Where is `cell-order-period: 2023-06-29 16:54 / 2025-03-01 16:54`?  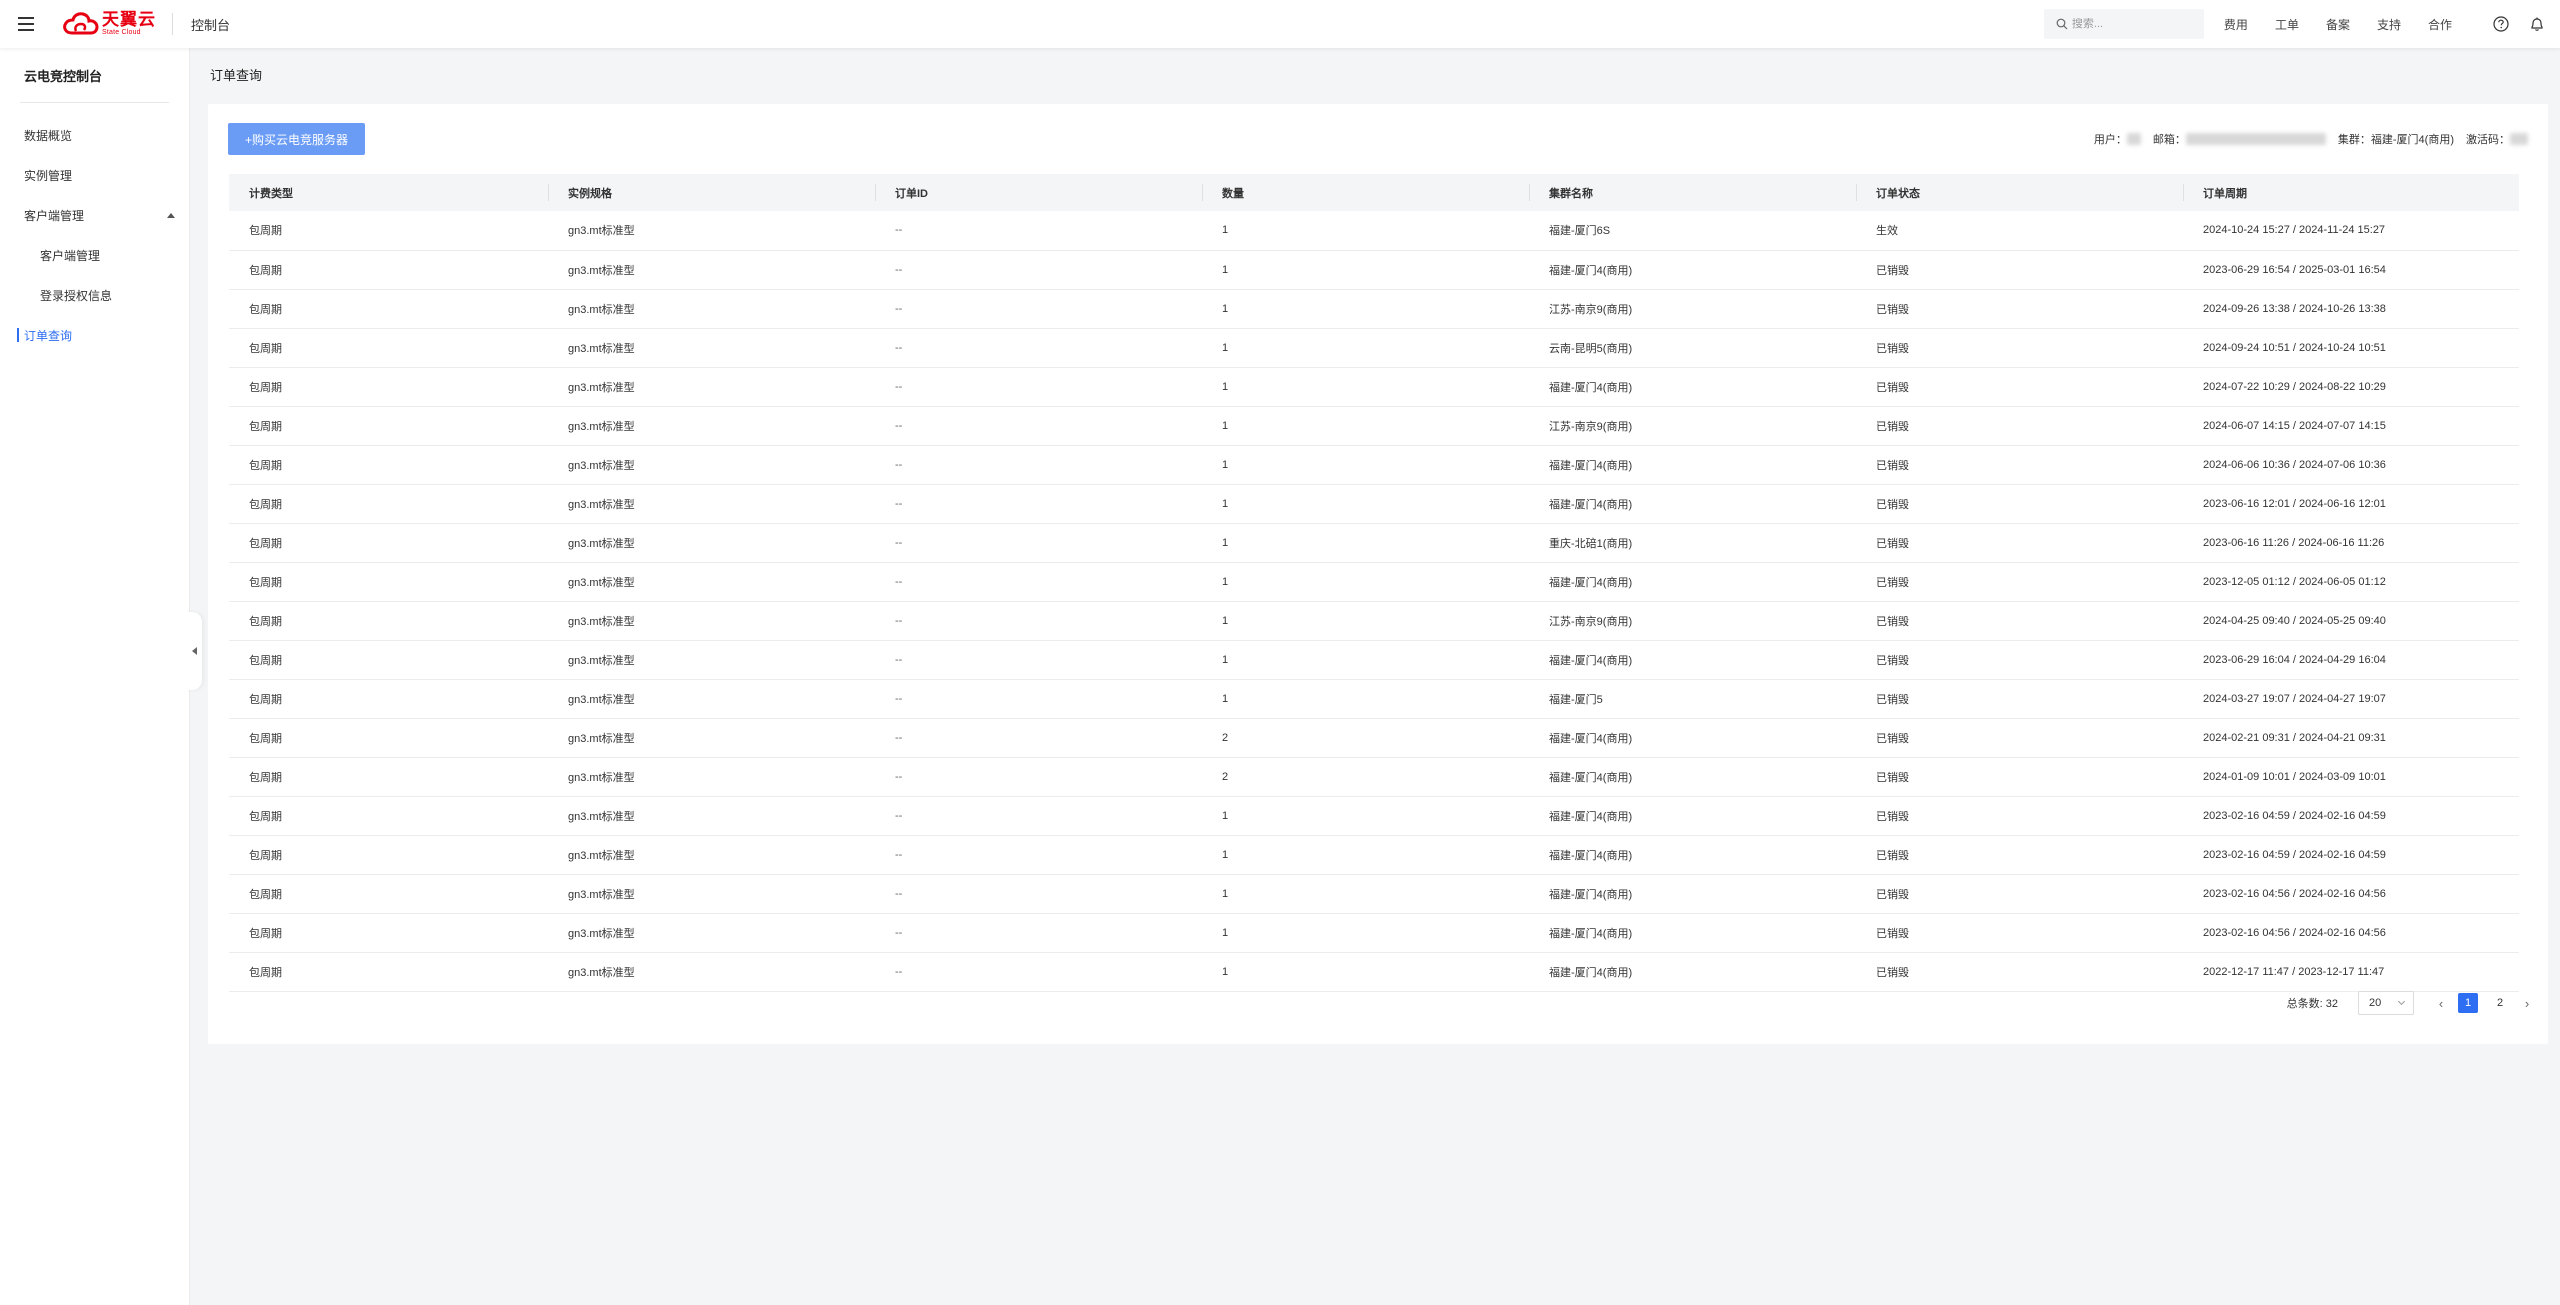 cell-order-period: 2023-06-29 16:54 / 2025-03-01 16:54 is located at coordinates (2351, 270).